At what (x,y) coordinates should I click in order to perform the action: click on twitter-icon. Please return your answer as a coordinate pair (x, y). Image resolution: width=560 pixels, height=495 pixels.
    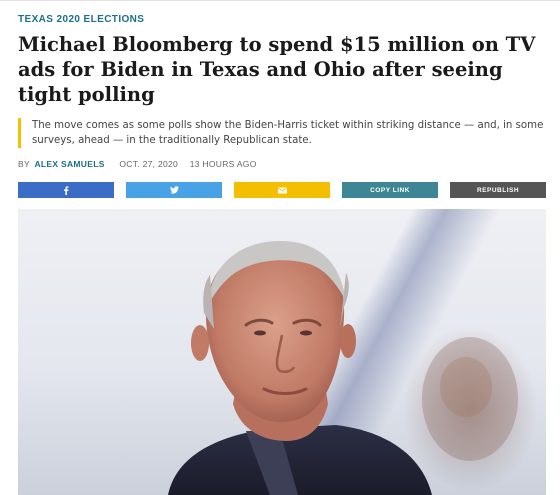
    Looking at the image, I should click on (174, 190).